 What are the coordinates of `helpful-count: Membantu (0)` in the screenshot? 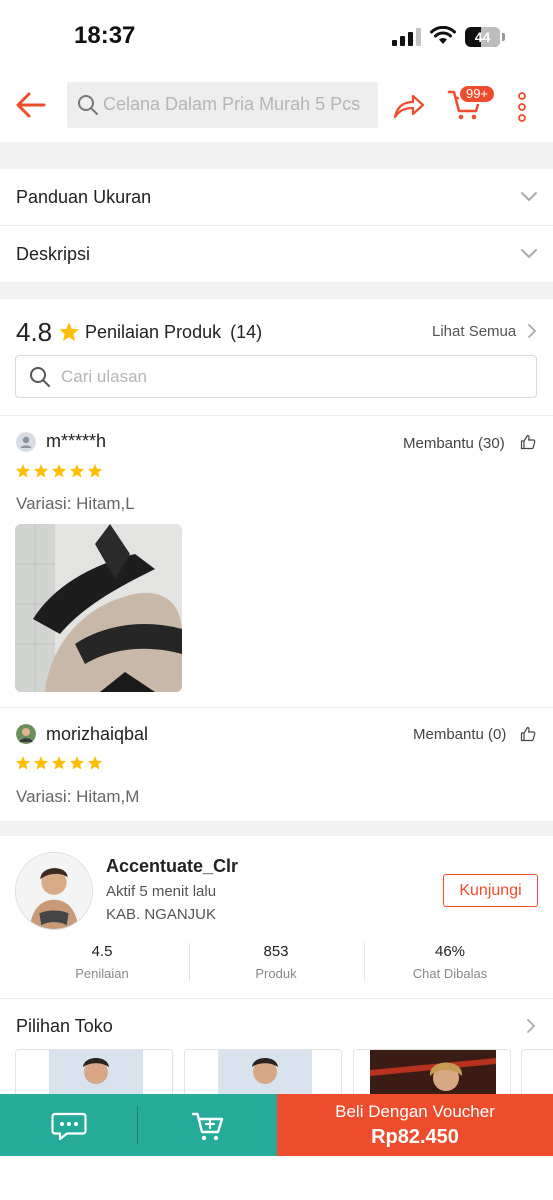 It's located at (459, 734).